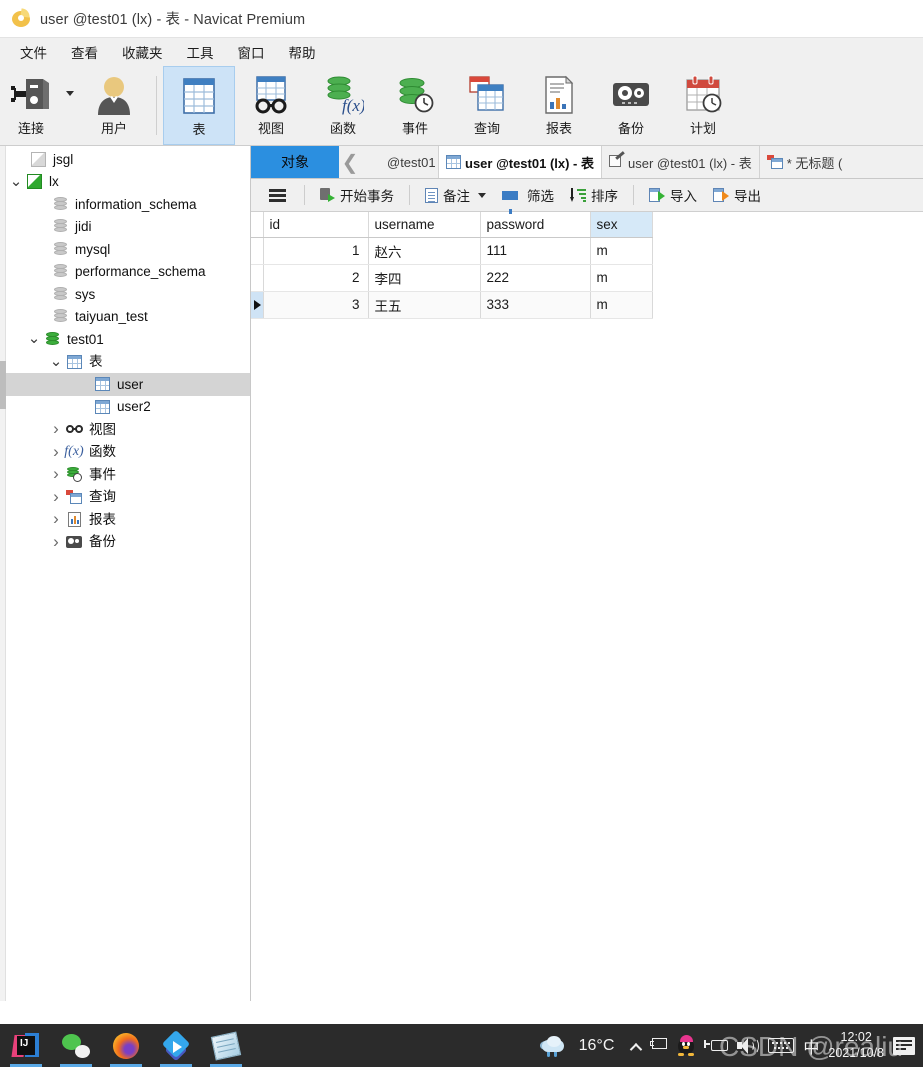 Image resolution: width=923 pixels, height=1067 pixels. I want to click on tree-item-information-schema: information_schema, so click(125, 204).